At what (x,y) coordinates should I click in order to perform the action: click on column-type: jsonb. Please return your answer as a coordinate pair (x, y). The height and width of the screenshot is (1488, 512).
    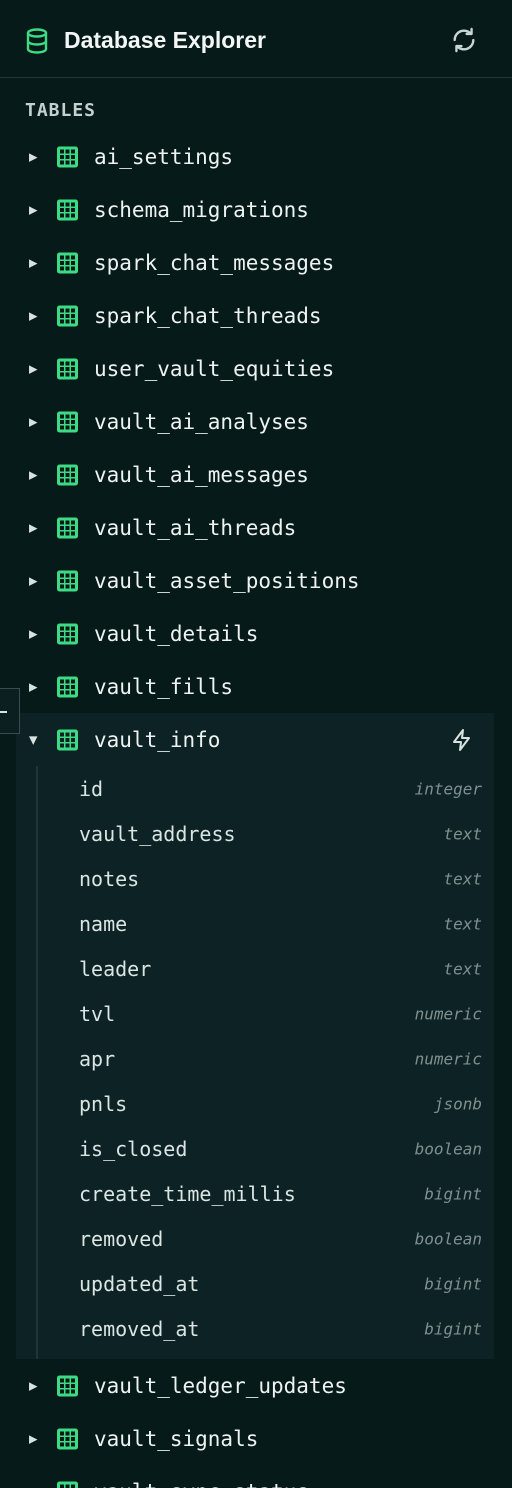
    Looking at the image, I should click on (457, 1103).